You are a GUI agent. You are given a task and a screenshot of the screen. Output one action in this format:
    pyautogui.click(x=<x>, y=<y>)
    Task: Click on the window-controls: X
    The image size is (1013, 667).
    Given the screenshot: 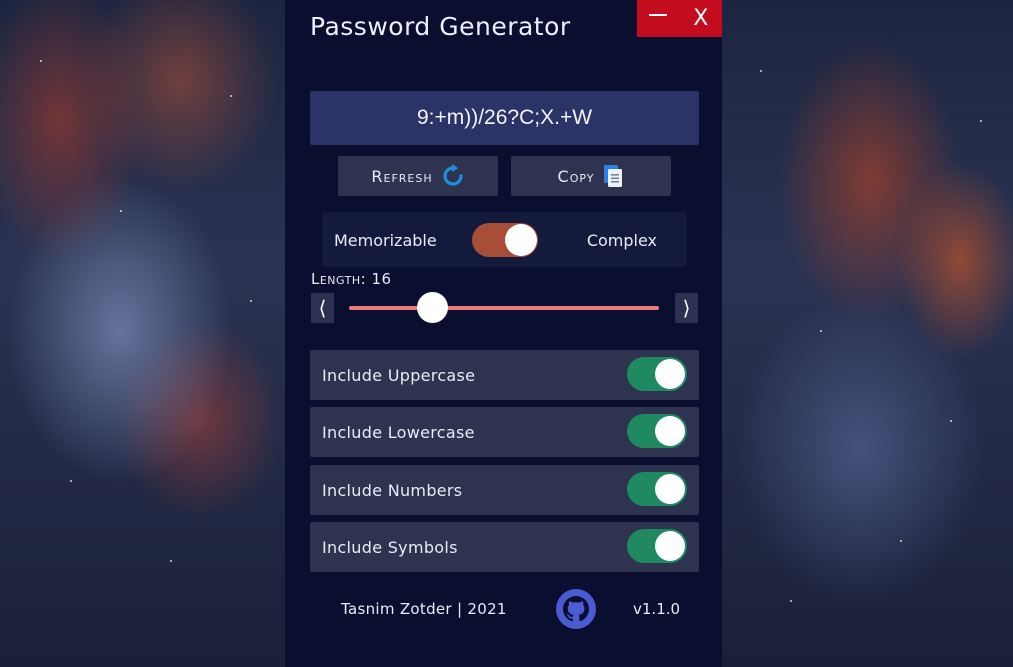 What is the action you would take?
    pyautogui.click(x=679, y=18)
    